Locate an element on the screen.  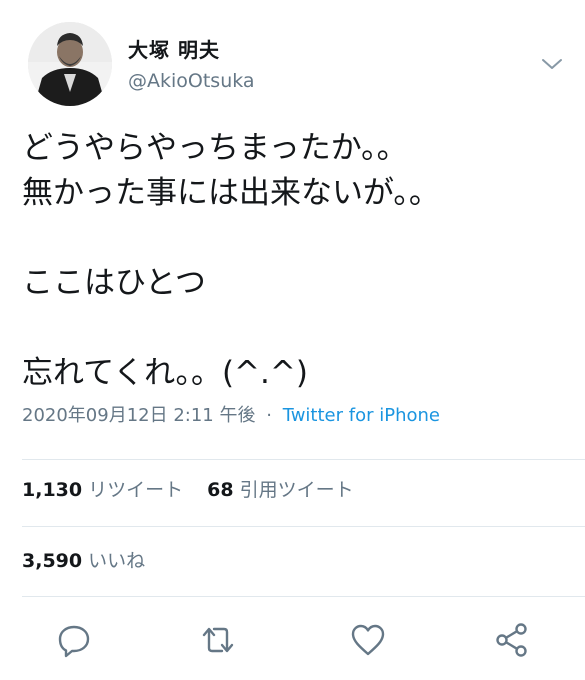
tweet-line: ここはひとつ is located at coordinates (114, 283).